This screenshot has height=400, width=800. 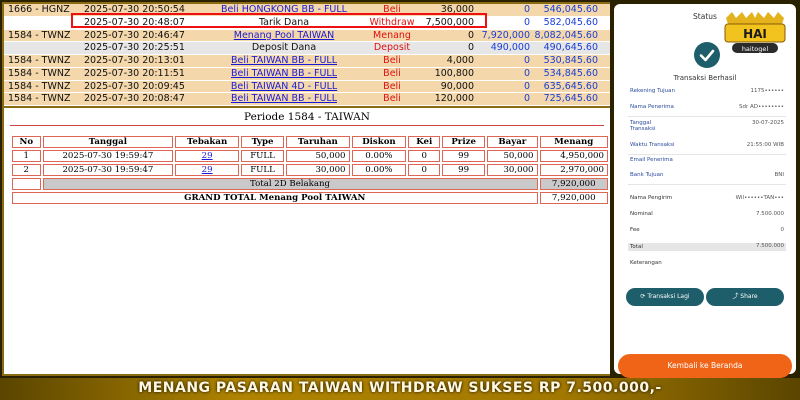 I want to click on transaction-debit: 4,000, so click(x=460, y=60).